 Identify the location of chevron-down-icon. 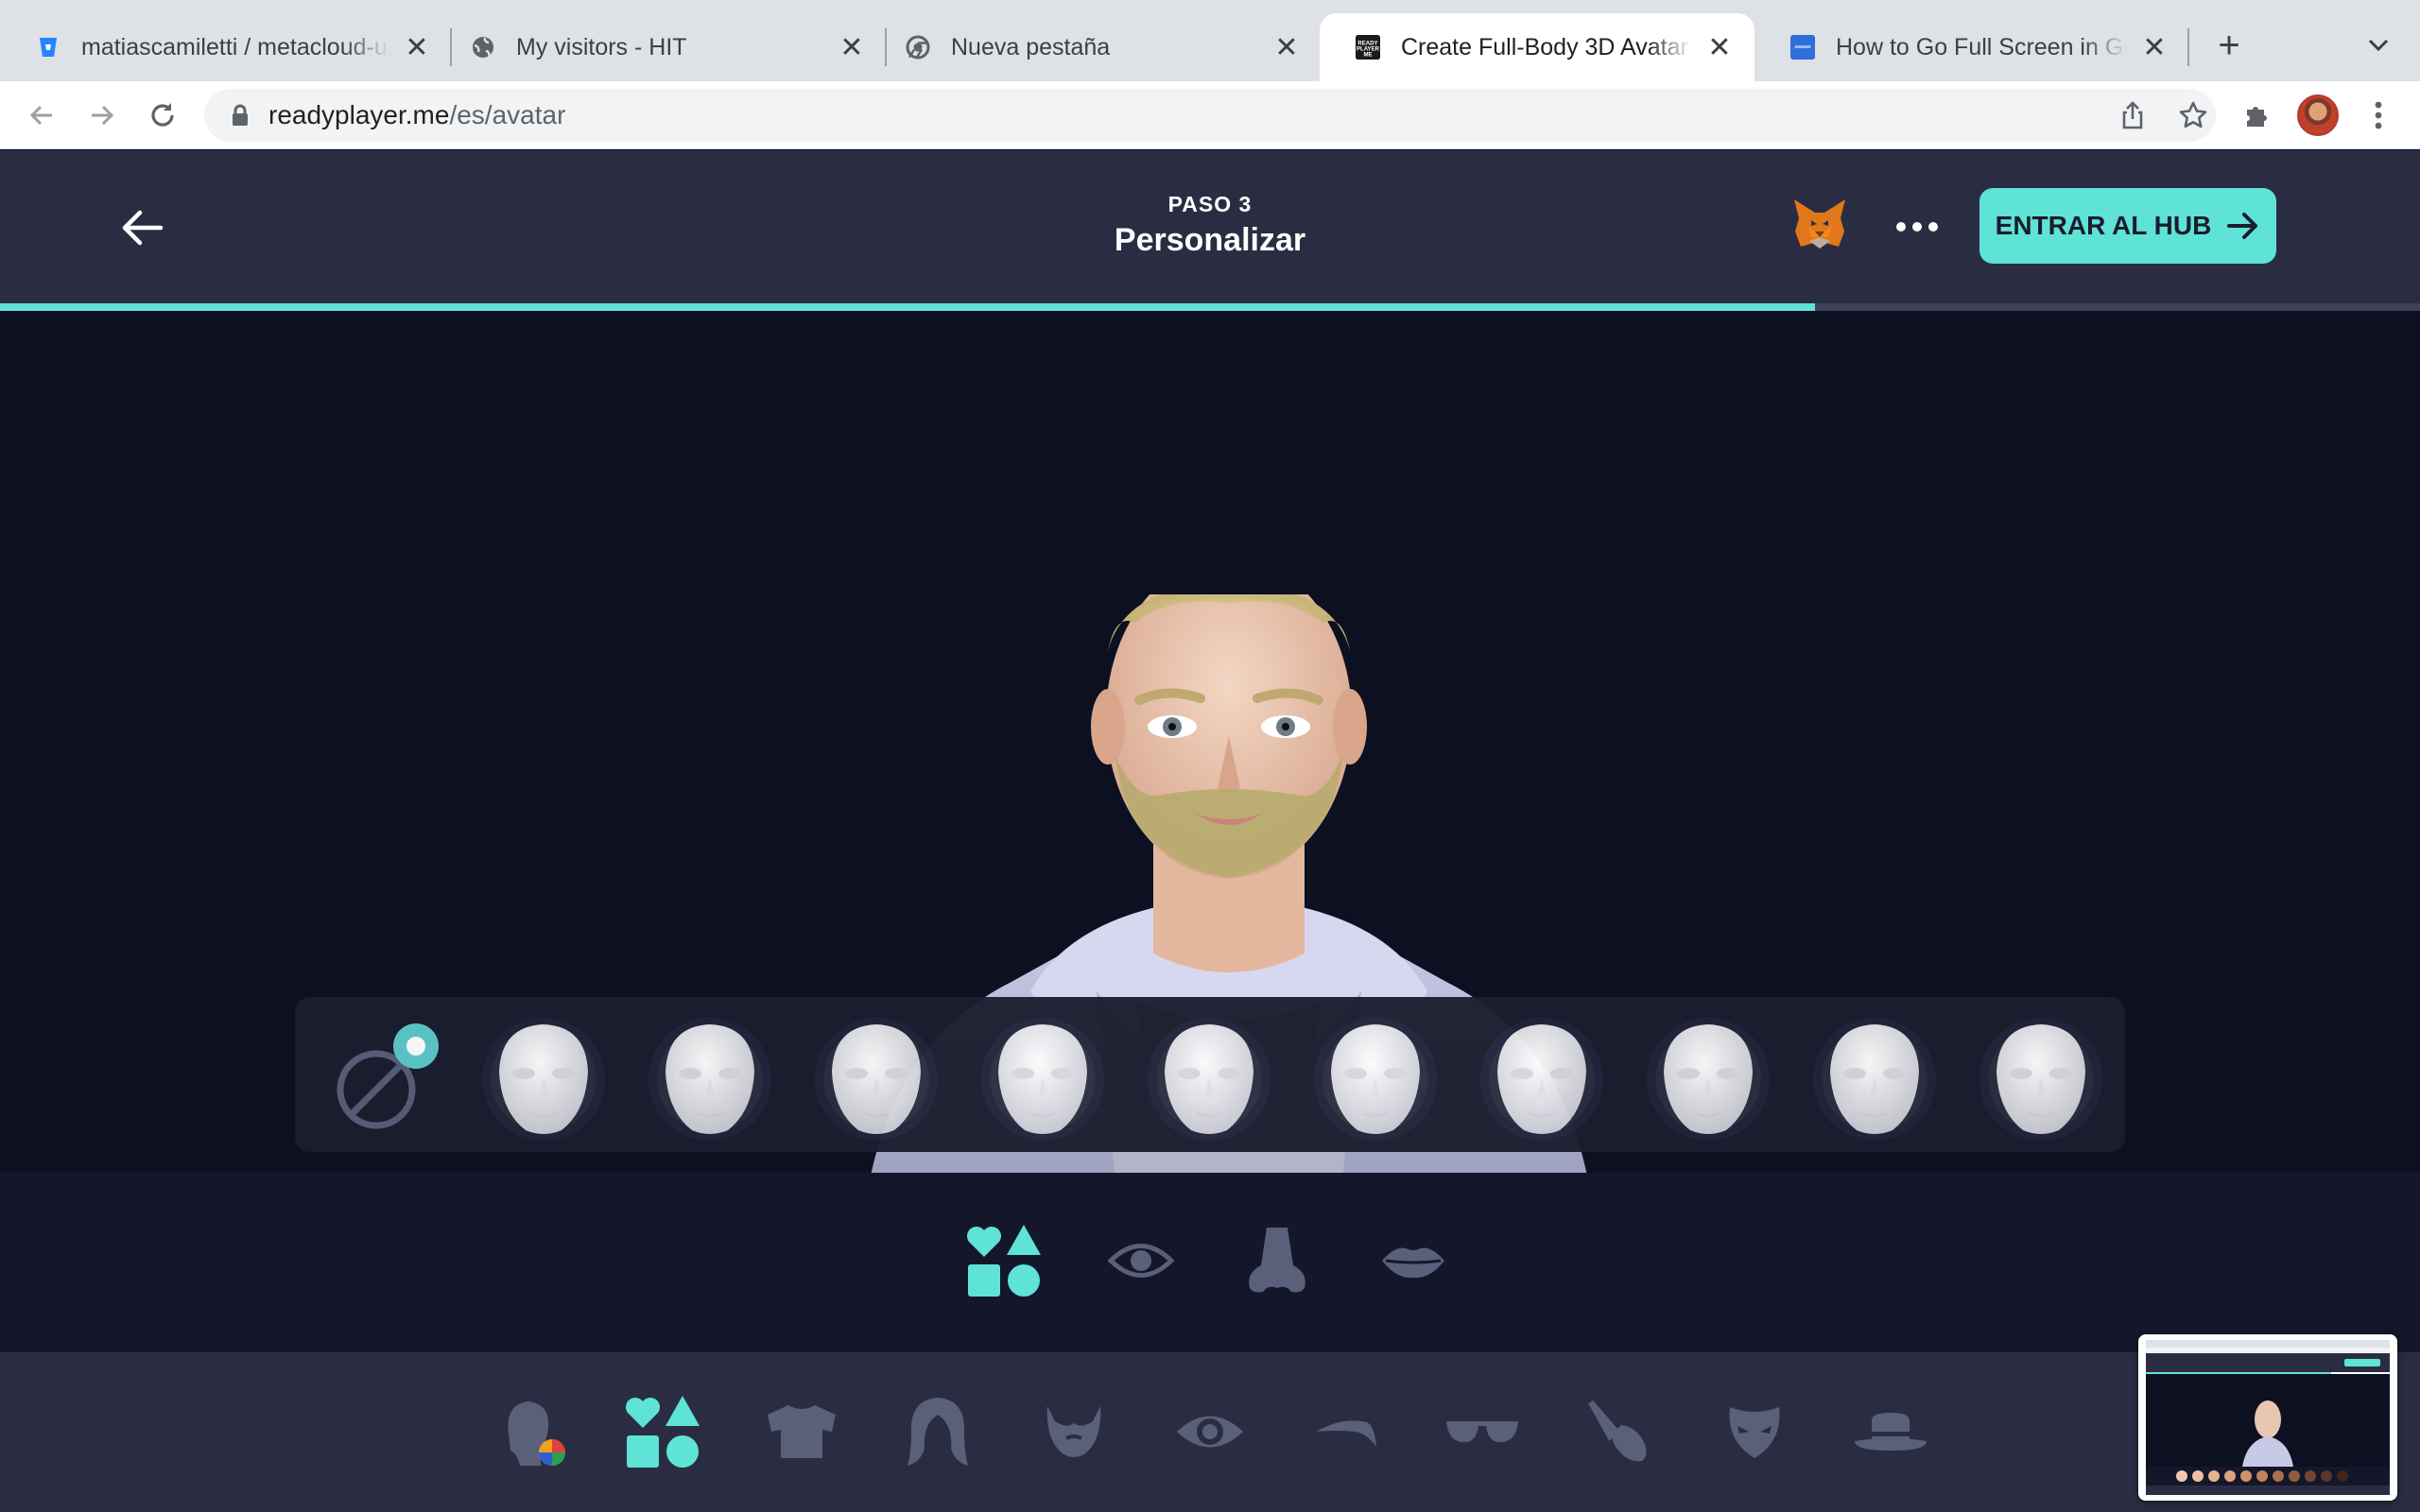
(2378, 45).